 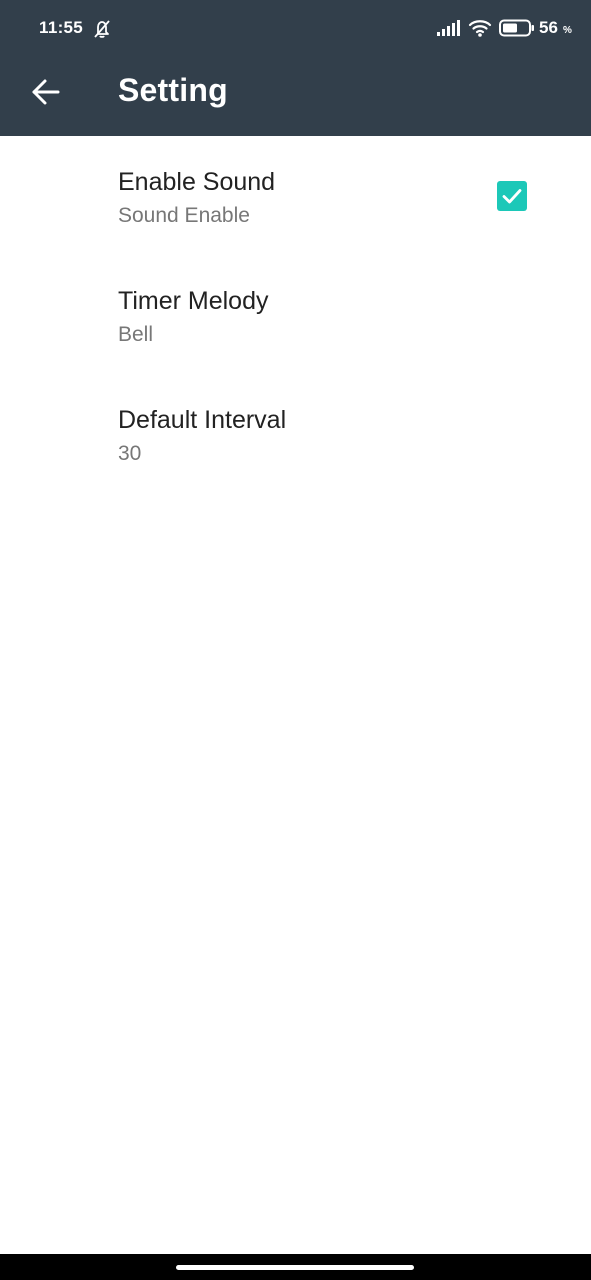 What do you see at coordinates (61, 27) in the screenshot?
I see `status-time: 11:55` at bounding box center [61, 27].